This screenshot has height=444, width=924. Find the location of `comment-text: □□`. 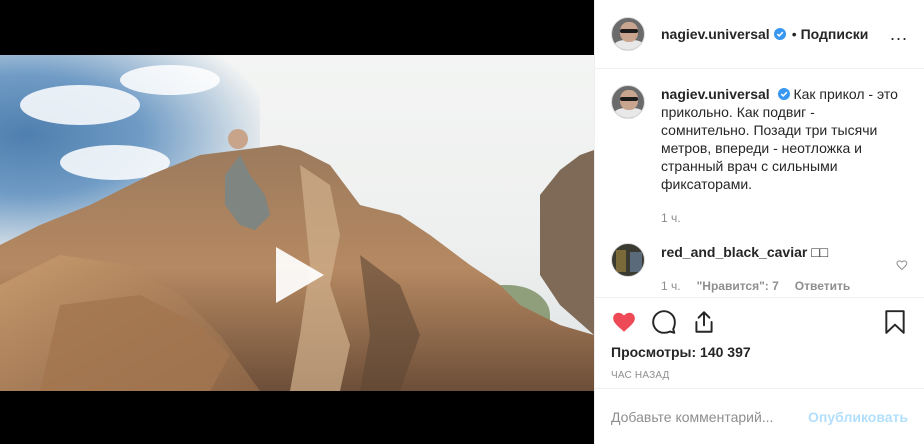

comment-text: □□ is located at coordinates (820, 252).